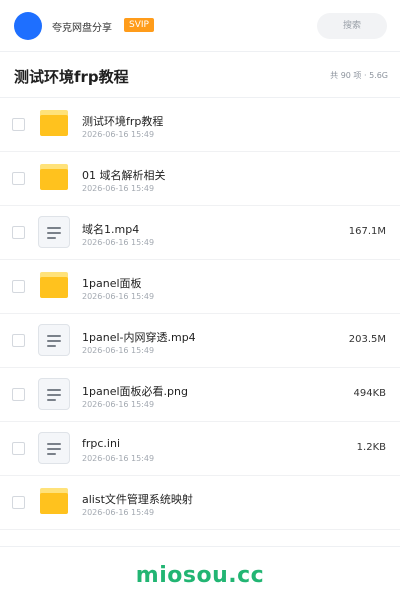 The height and width of the screenshot is (600, 400). What do you see at coordinates (112, 283) in the screenshot?
I see `file-name: 1panel面板` at bounding box center [112, 283].